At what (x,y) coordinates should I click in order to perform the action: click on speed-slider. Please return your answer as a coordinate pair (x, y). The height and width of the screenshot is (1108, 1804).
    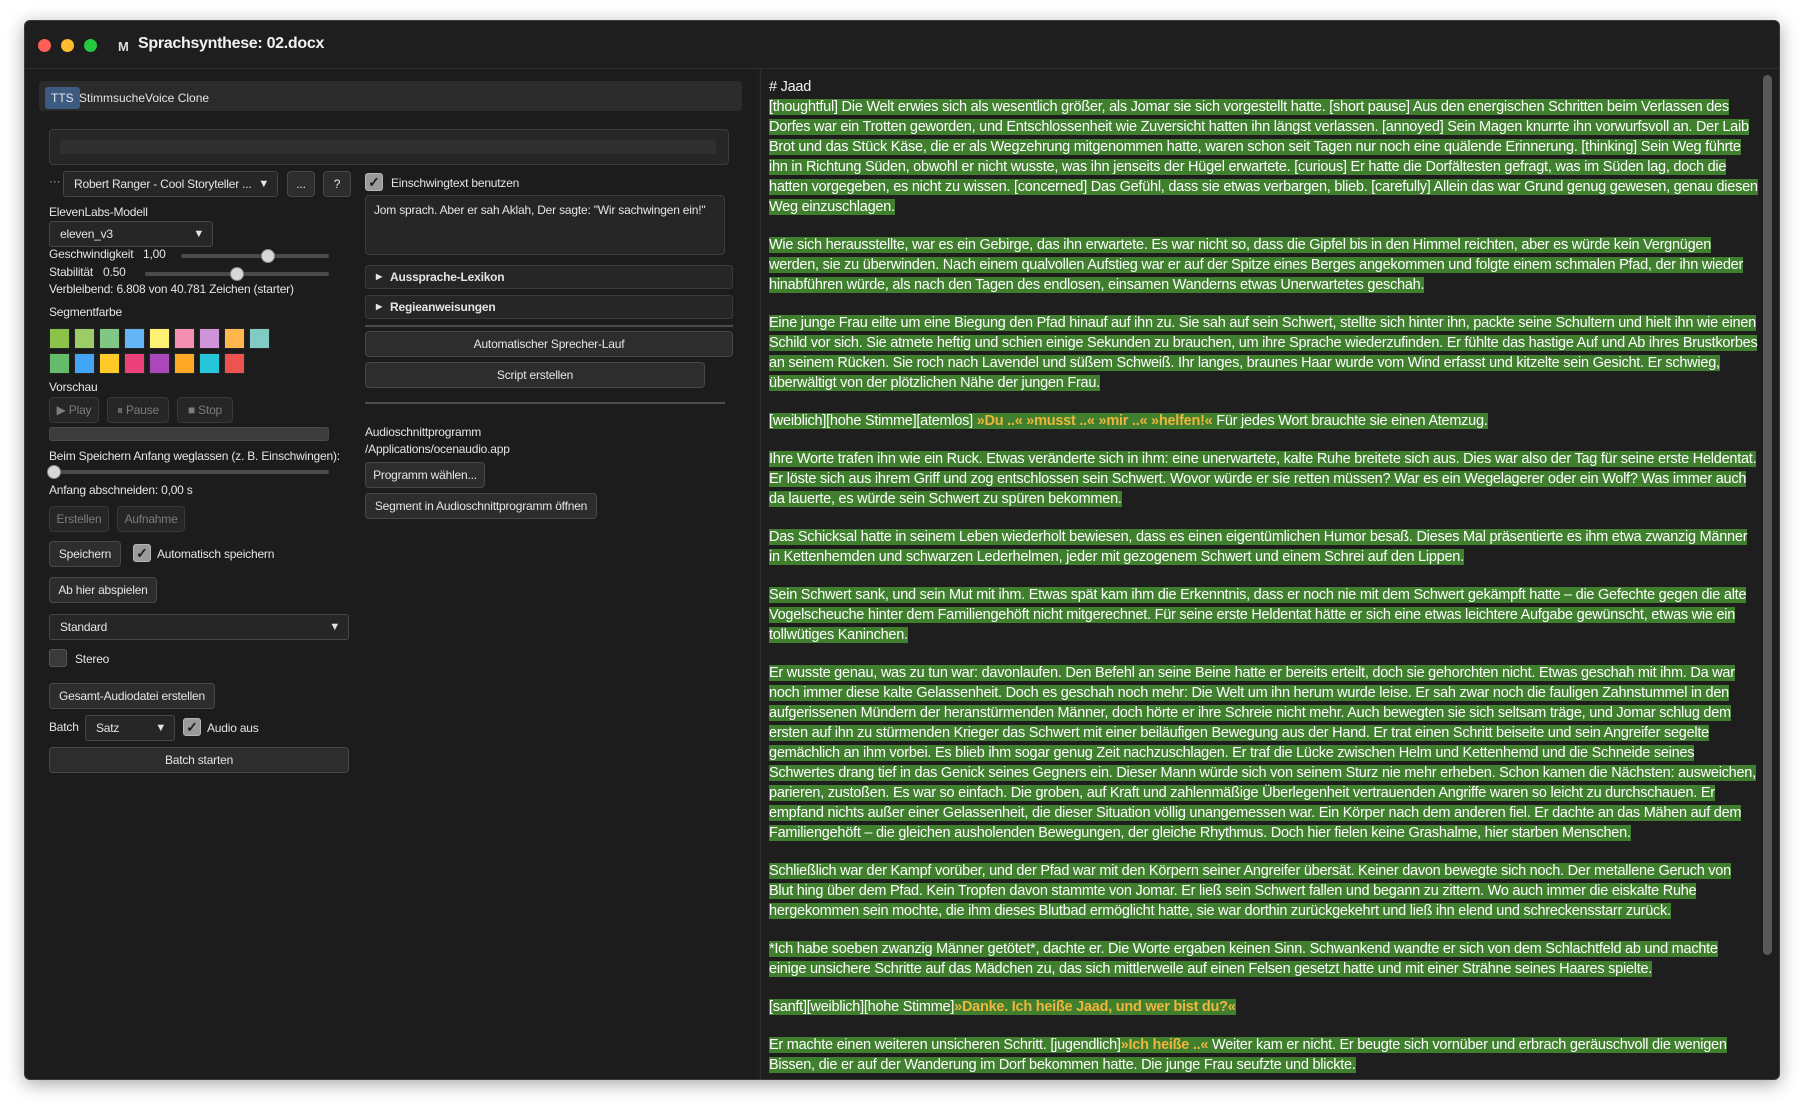
    Looking at the image, I should click on (255, 256).